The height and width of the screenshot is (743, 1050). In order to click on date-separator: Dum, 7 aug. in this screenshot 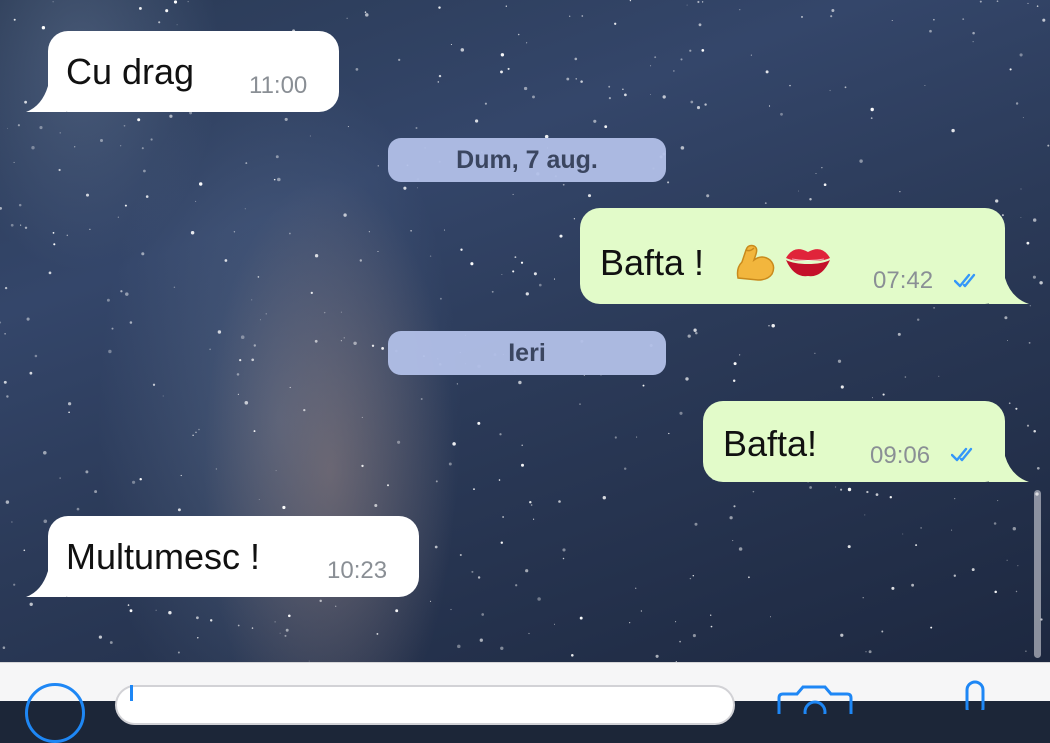, I will do `click(527, 160)`.